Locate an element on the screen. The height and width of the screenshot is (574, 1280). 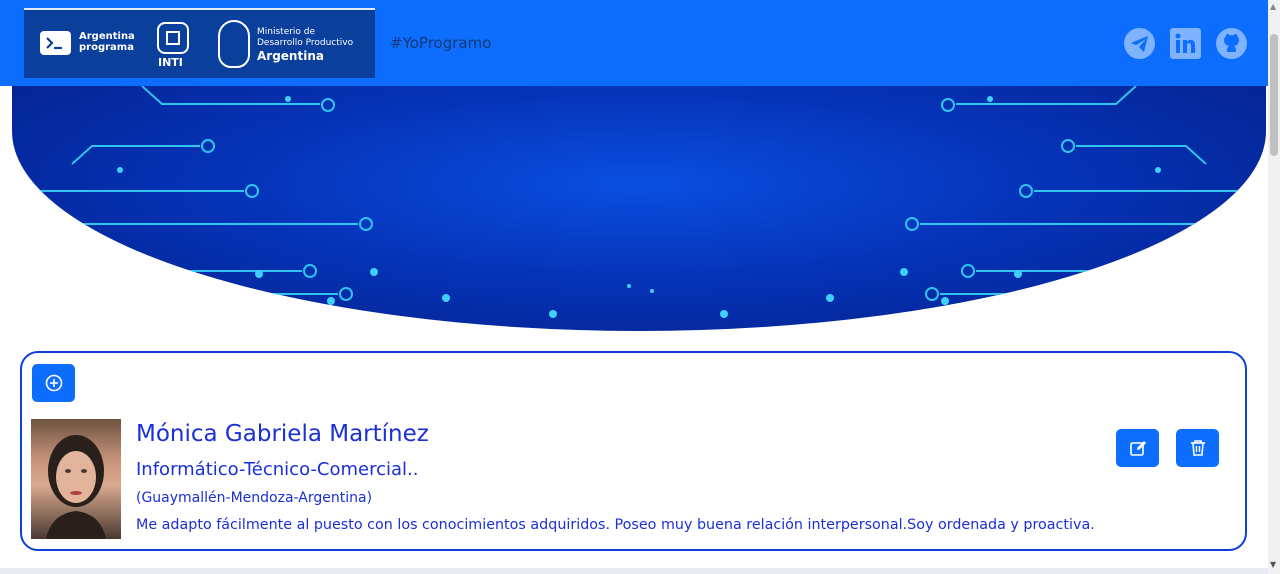
argentina-programa-logo-text: Argentina programa is located at coordinates (107, 42).